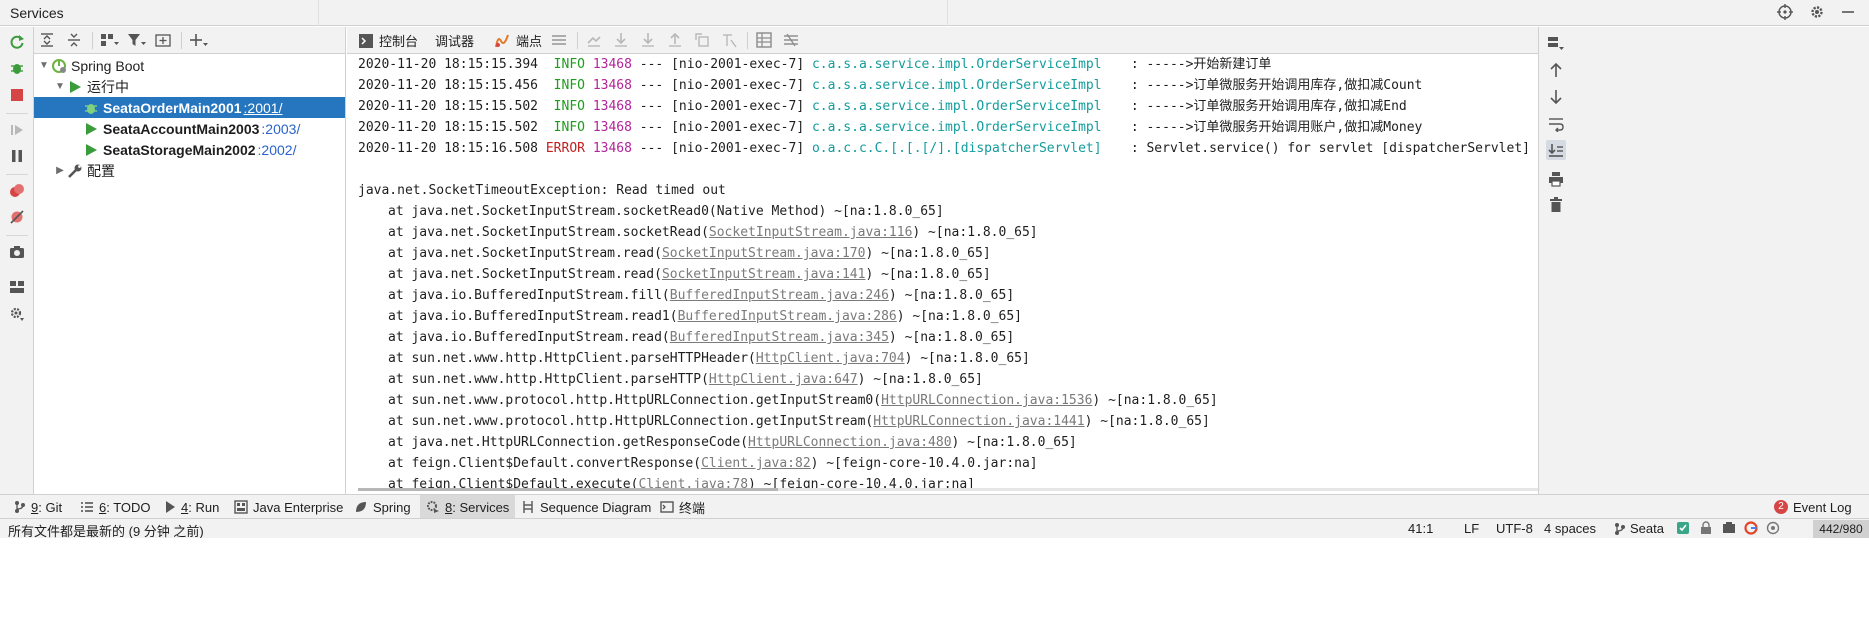  I want to click on stack-frame-source-link: HttpClient.java:647, so click(783, 379).